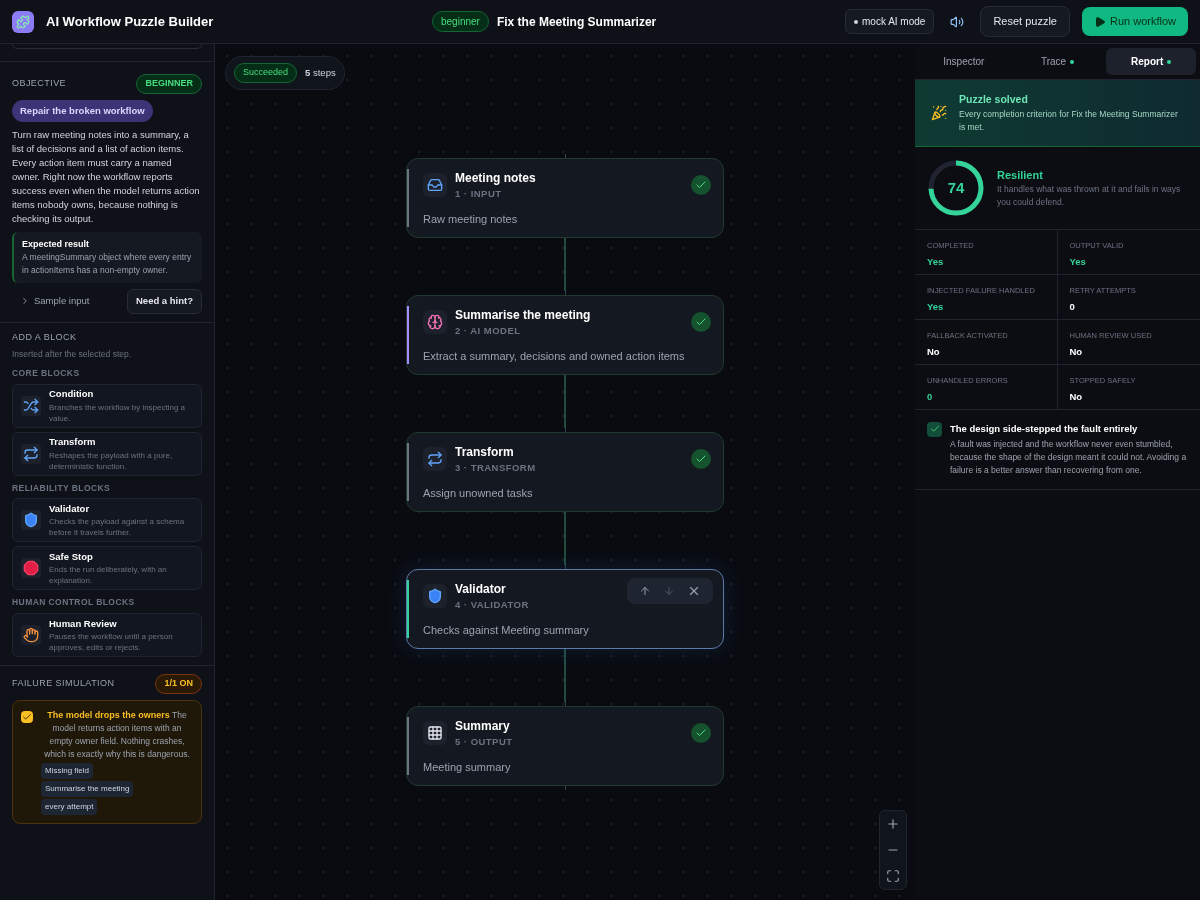 The width and height of the screenshot is (1200, 900). I want to click on node-subtitle: 3 · TRANSFORM, so click(495, 468).